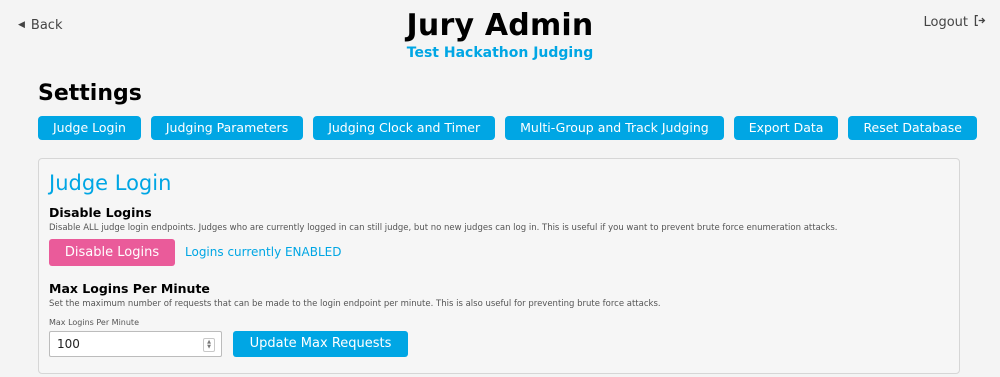 This screenshot has height=377, width=1000. Describe the element at coordinates (263, 252) in the screenshot. I see `login-status-text: Logins currently ENABLED` at that location.